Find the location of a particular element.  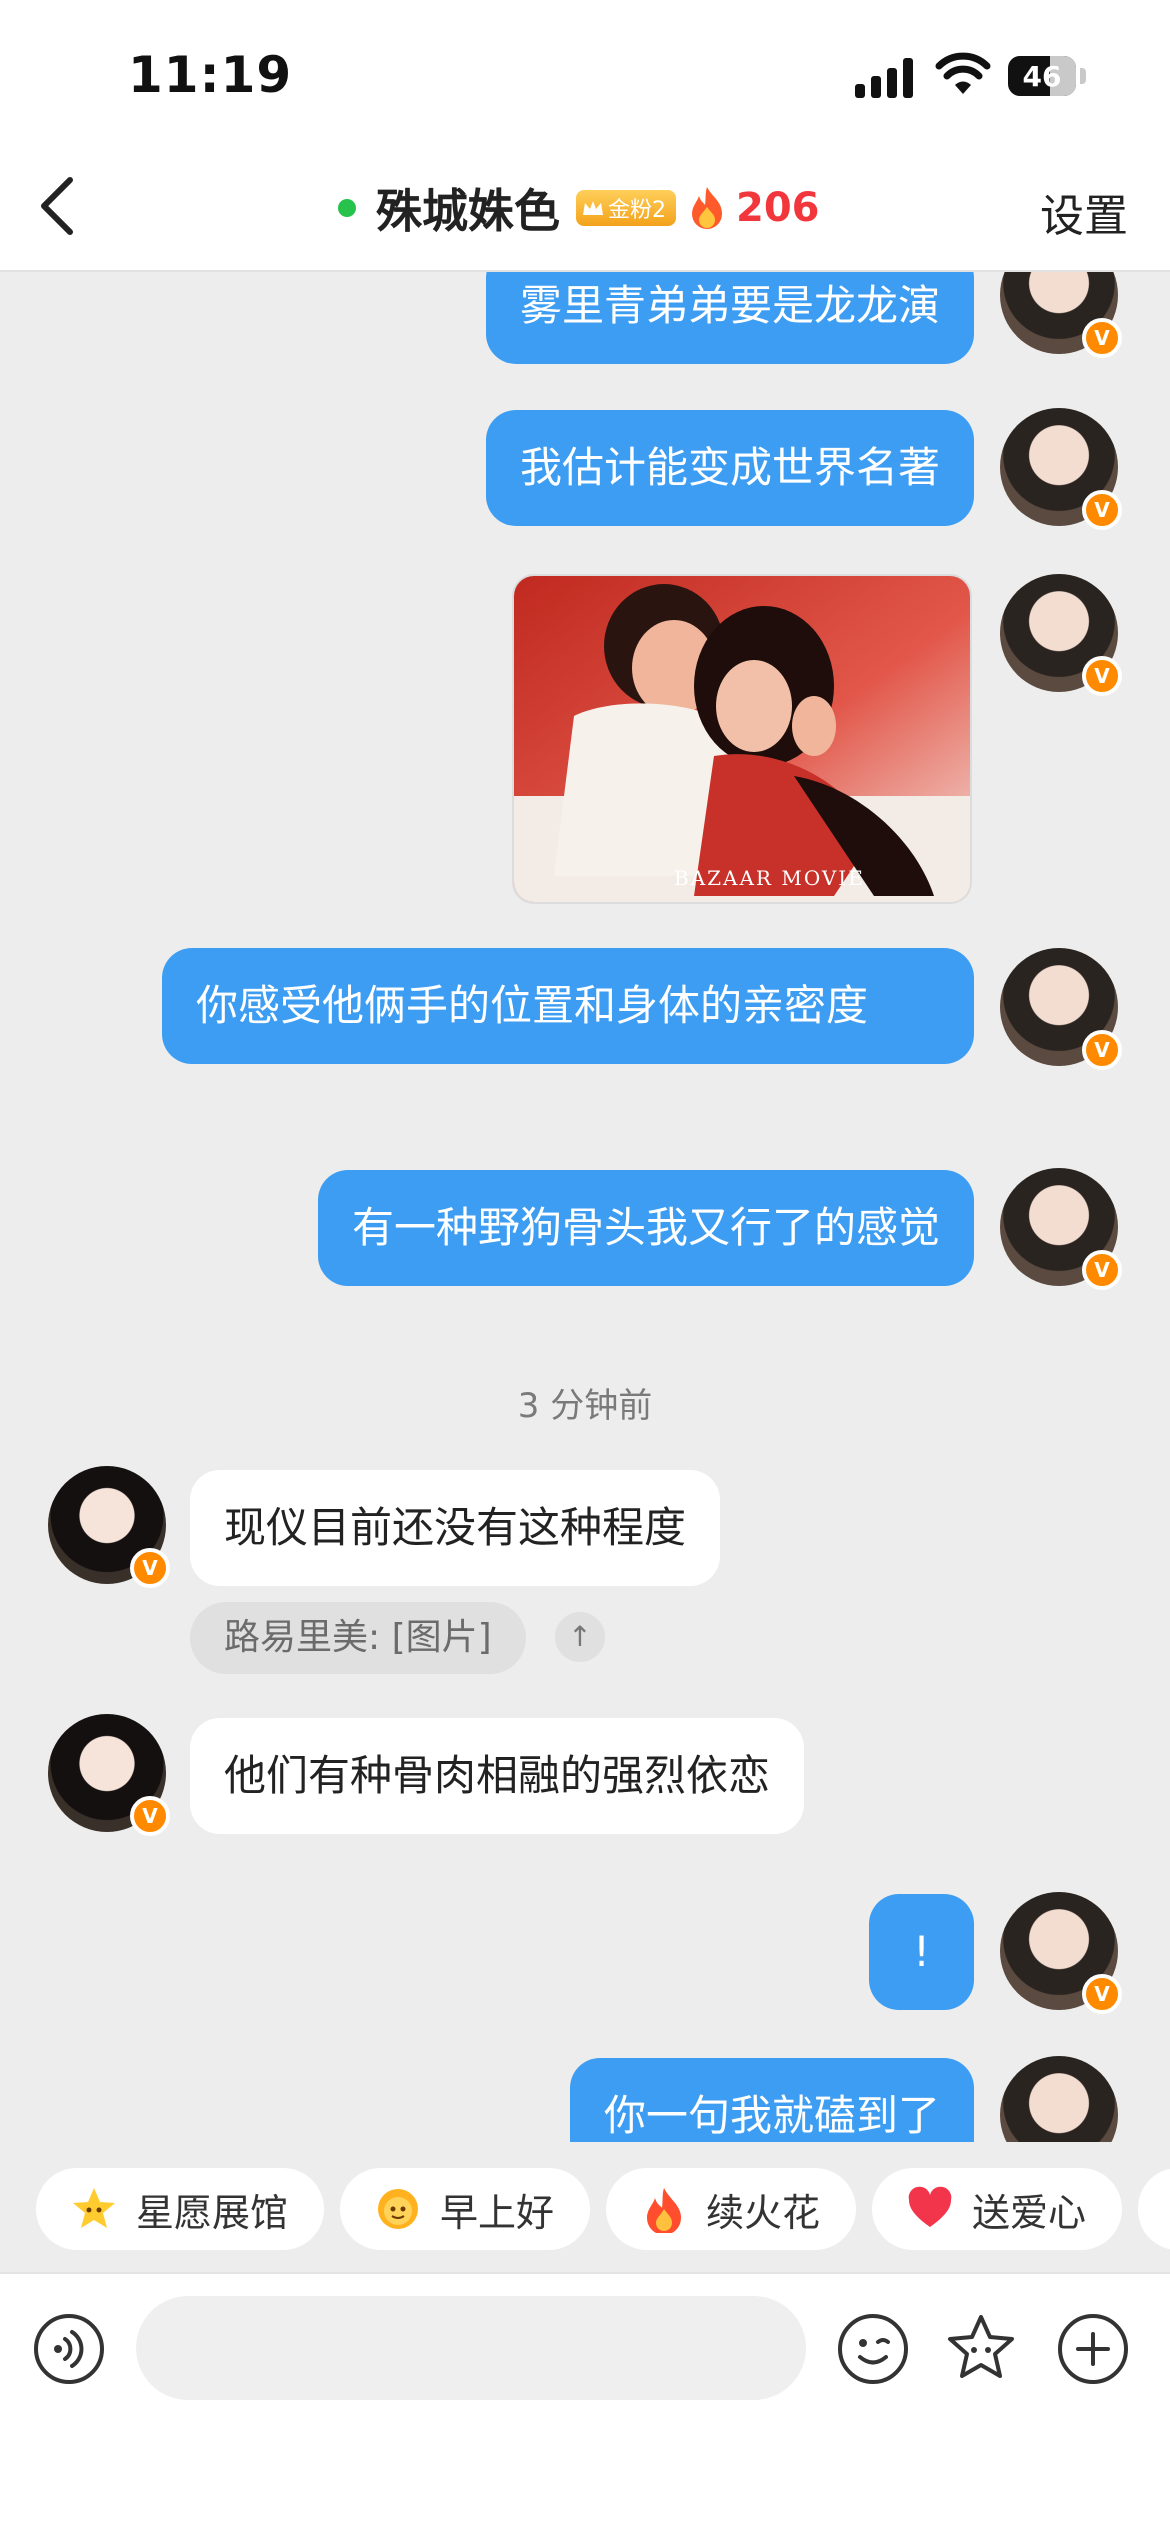

chip-more-partial is located at coordinates (1154, 2209).